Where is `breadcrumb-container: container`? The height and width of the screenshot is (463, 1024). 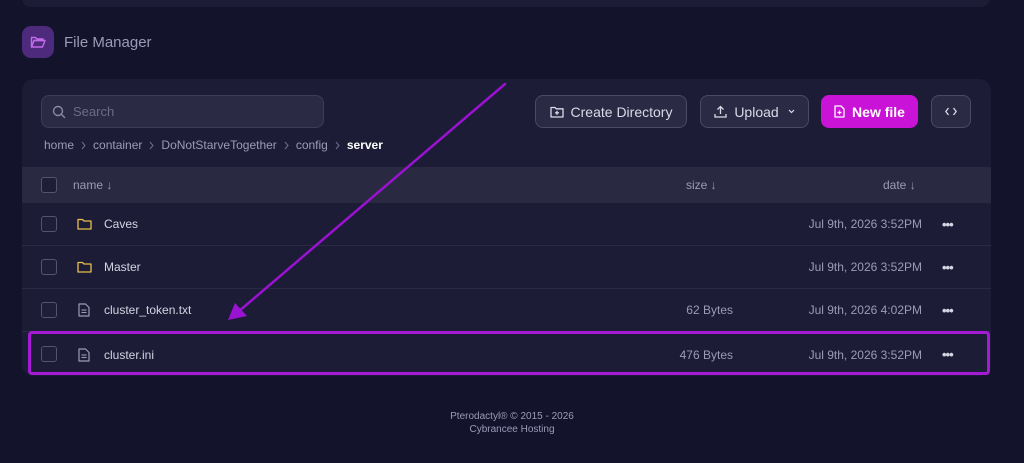
breadcrumb-container: container is located at coordinates (117, 145).